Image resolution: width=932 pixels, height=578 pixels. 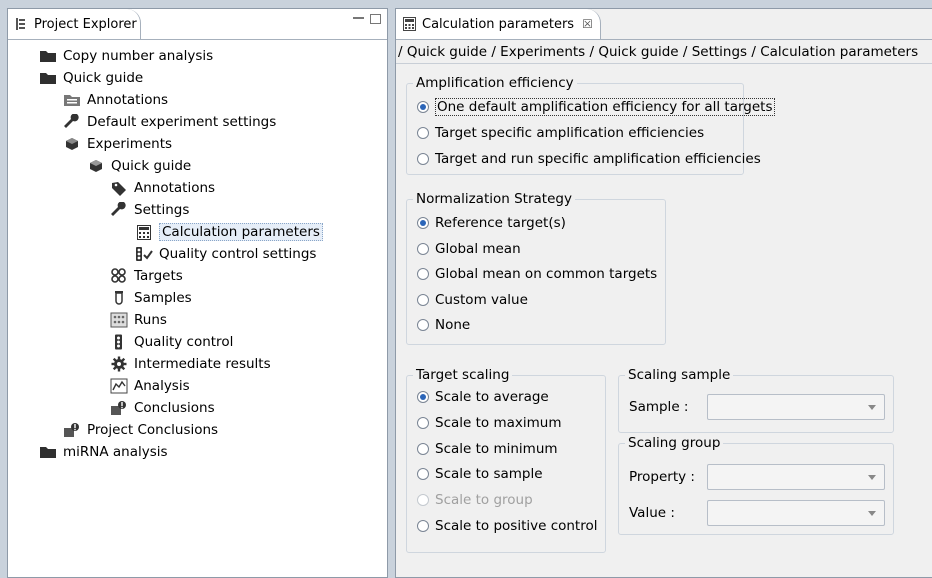 I want to click on tab-calculation-parameters: Calculation parameters ☒, so click(x=498, y=24).